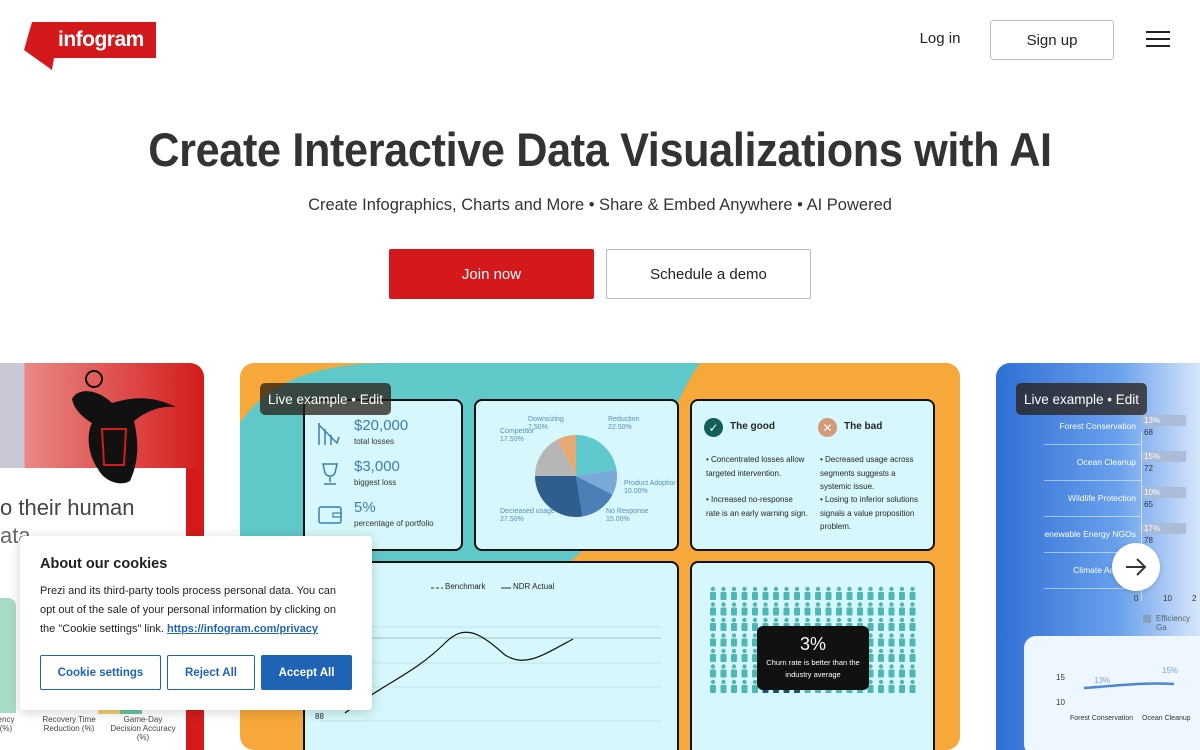  Describe the element at coordinates (69, 724) in the screenshot. I see `axis-label: Recovery Time Reduction (%)` at that location.